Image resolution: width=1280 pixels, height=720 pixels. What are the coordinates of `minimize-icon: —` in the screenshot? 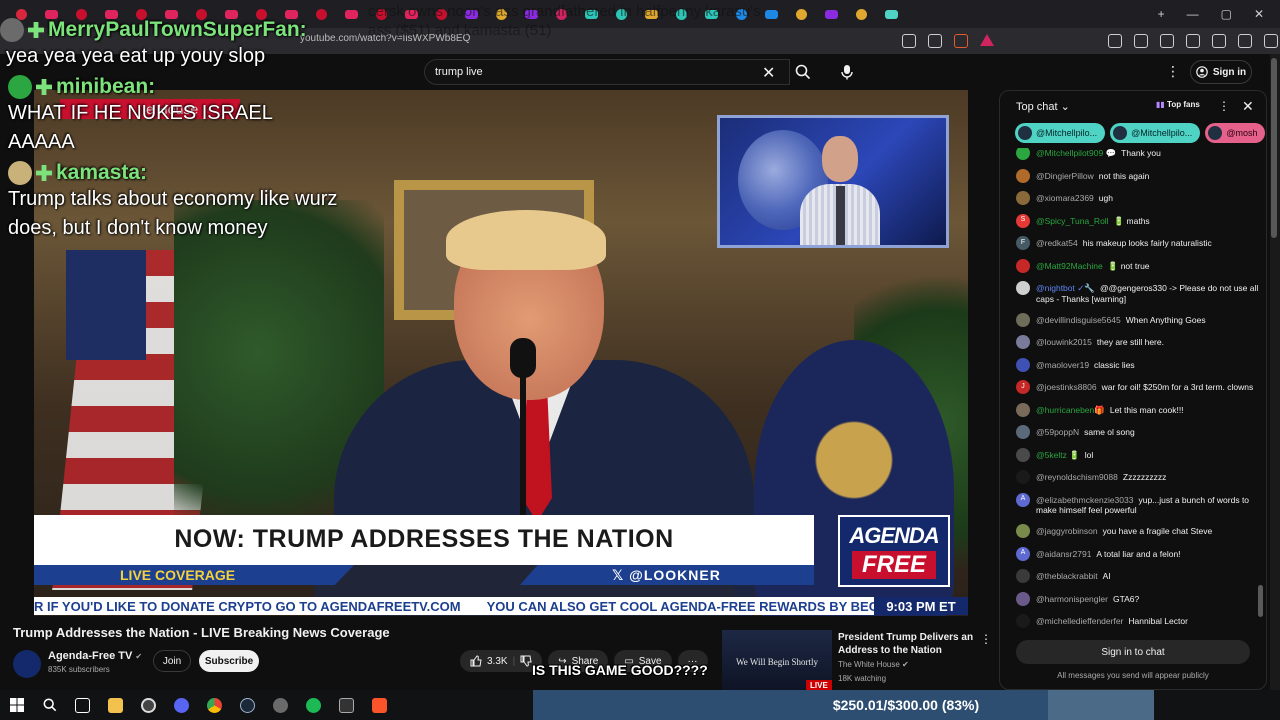 It's located at (1193, 14).